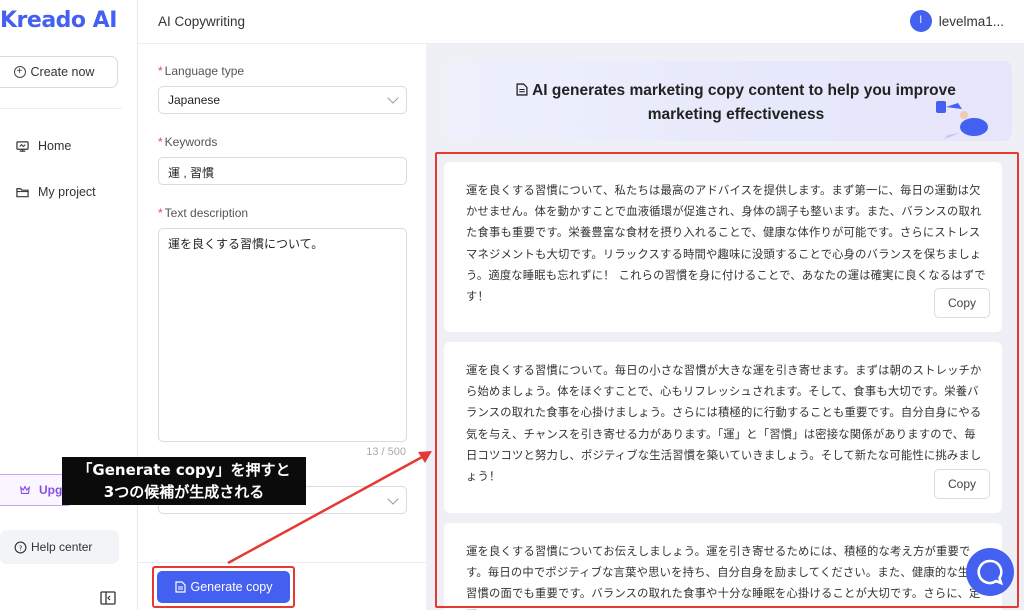  I want to click on crown-icon, so click(25, 489).